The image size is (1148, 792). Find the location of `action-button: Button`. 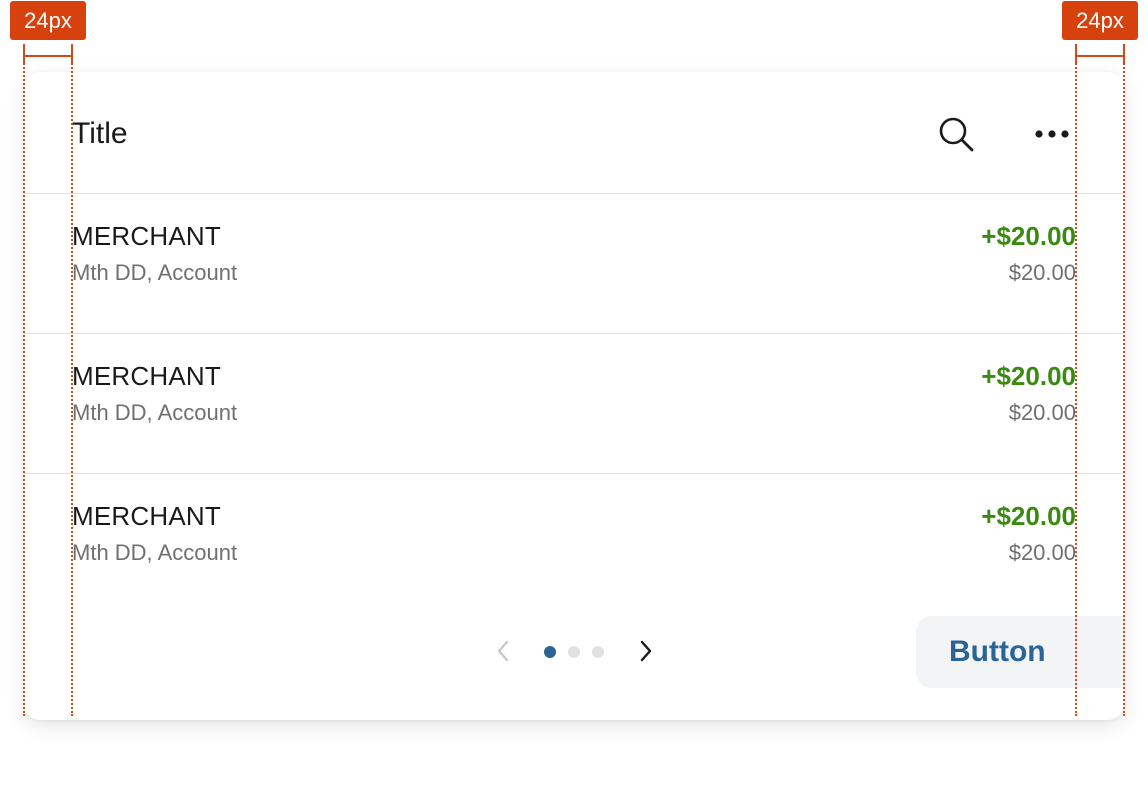

action-button: Button is located at coordinates (1020, 652).